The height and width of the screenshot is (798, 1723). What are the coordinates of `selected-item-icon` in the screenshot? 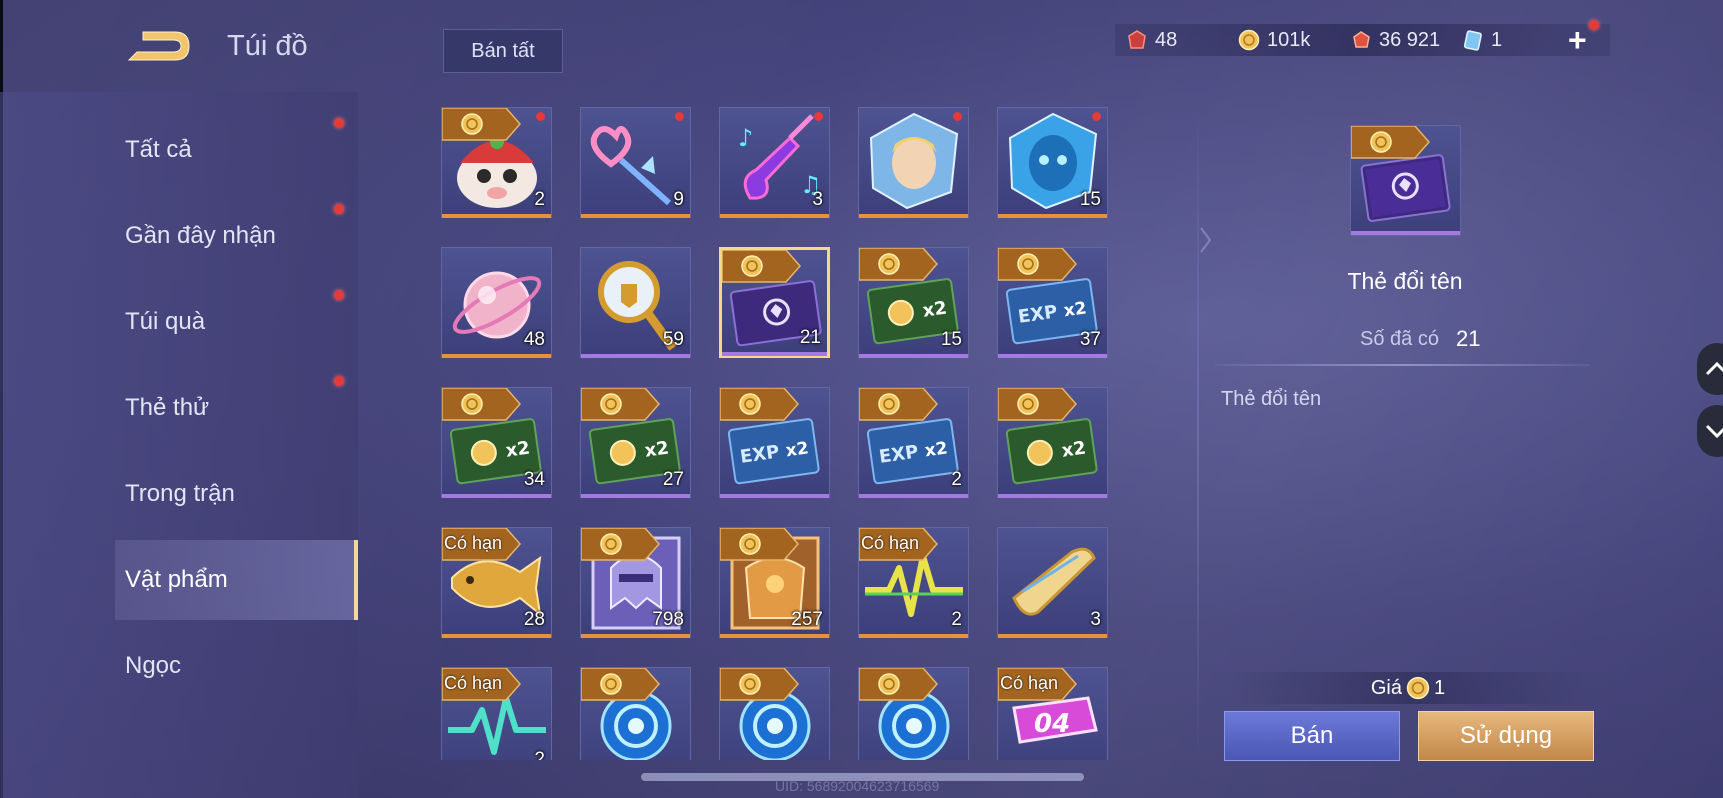 It's located at (1405, 180).